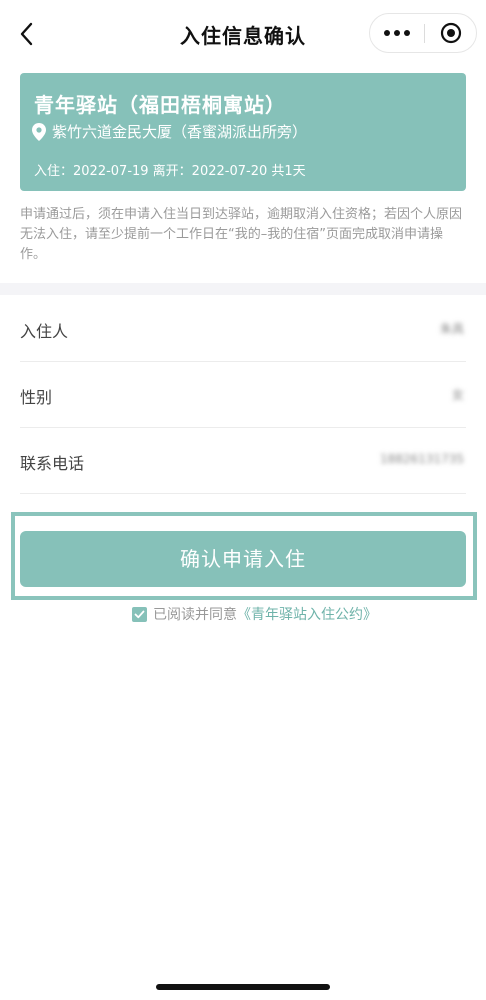  Describe the element at coordinates (451, 329) in the screenshot. I see `guest-value: 朱具` at that location.